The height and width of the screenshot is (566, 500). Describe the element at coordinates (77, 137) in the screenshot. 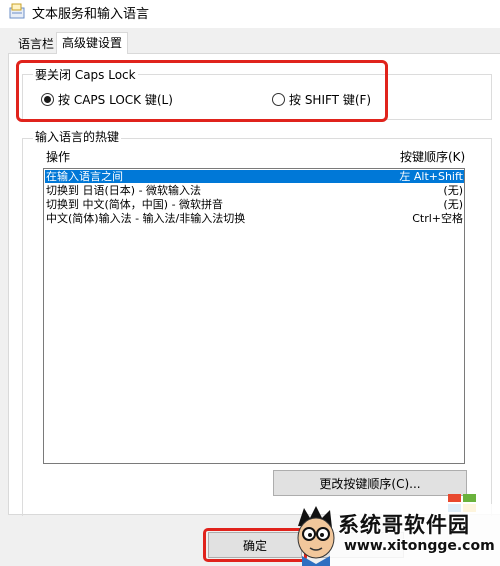

I see `hotkey-legend: 输入语言的热键` at that location.